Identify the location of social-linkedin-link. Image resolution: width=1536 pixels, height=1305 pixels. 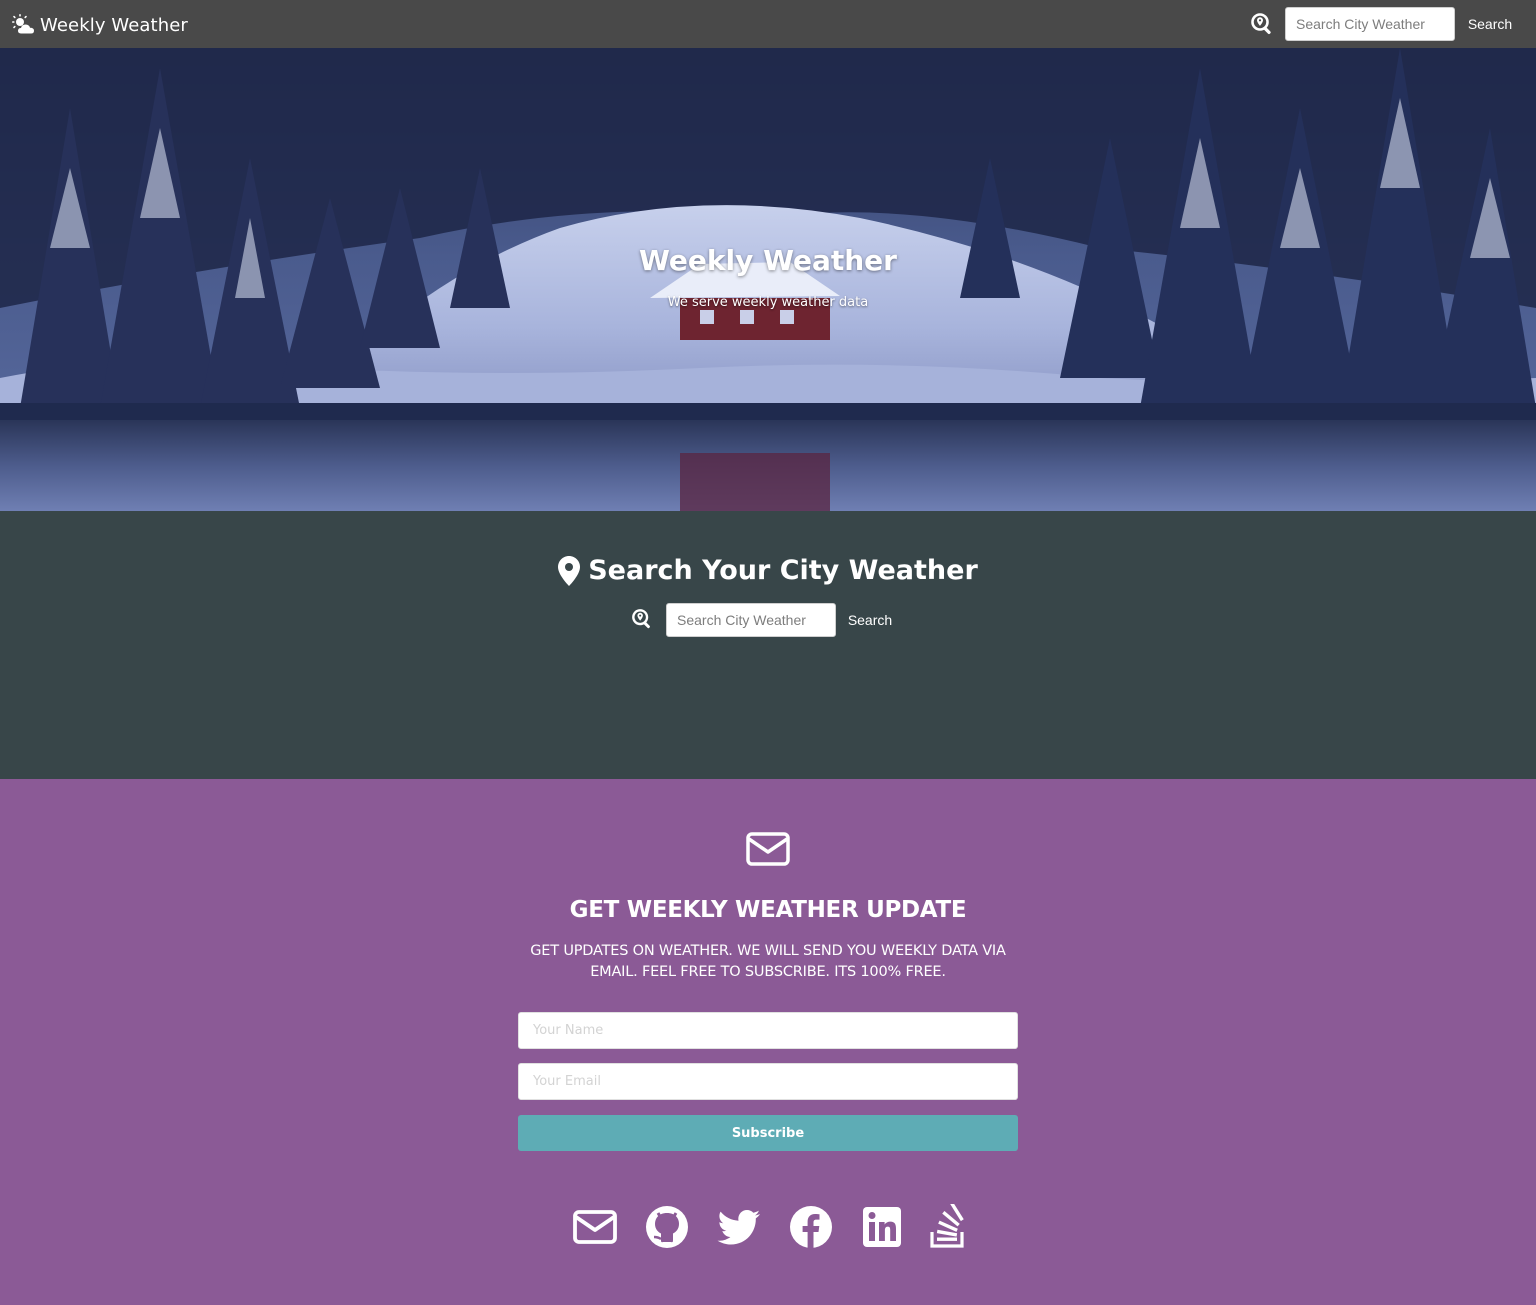
(883, 1227).